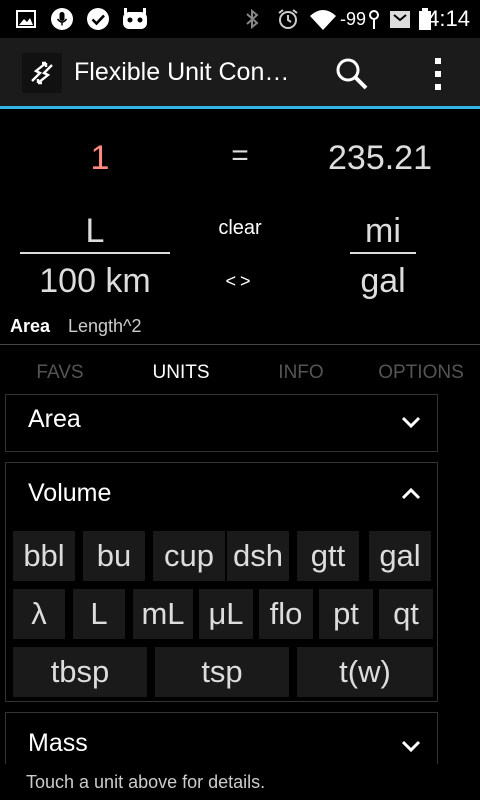 The width and height of the screenshot is (480, 800). Describe the element at coordinates (221, 742) in the screenshot. I see `category-mass: Mass` at that location.